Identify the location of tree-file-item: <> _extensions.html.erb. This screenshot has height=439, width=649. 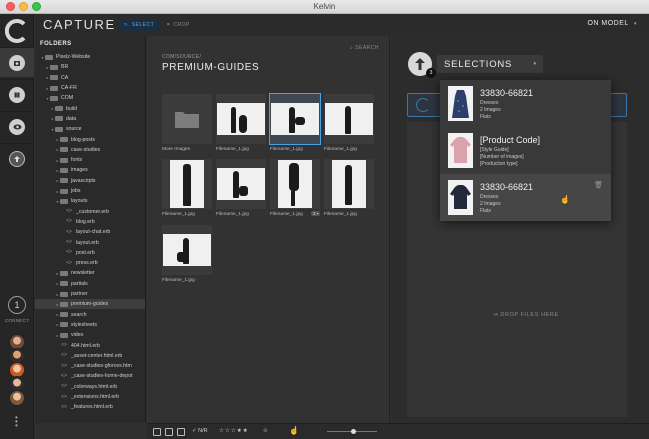
(90, 397).